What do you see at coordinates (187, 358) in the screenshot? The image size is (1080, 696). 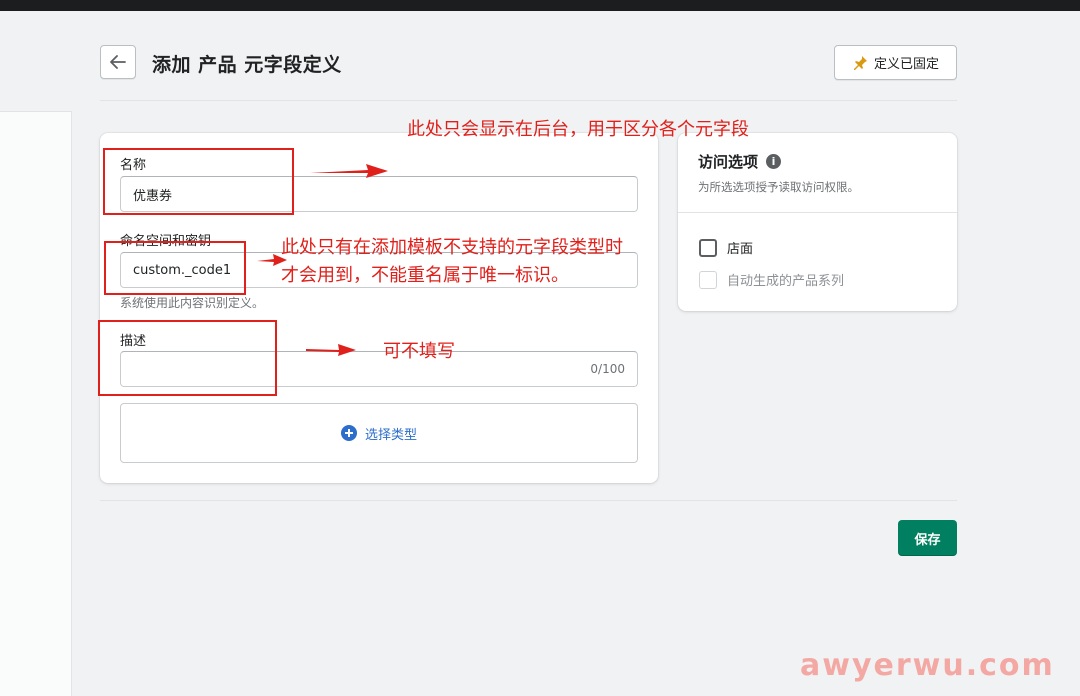 I see `annotation-box-description` at bounding box center [187, 358].